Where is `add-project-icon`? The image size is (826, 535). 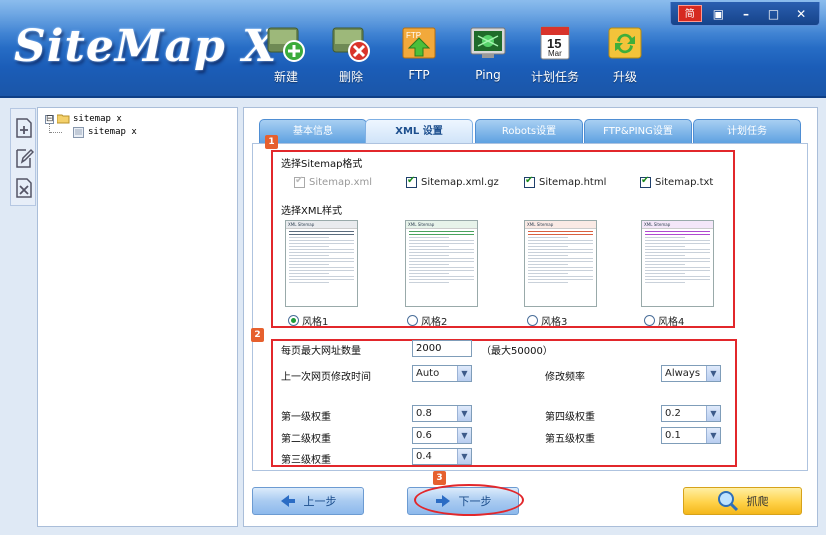 add-project-icon is located at coordinates (24, 128).